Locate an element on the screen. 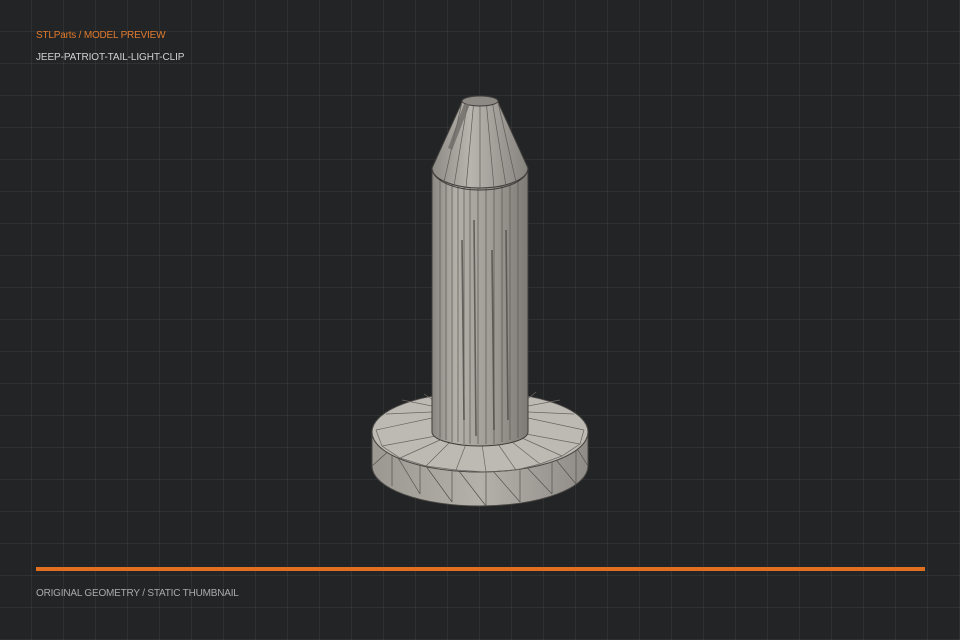 The height and width of the screenshot is (640, 960). footer-caption: ORIGINAL GEOMETRY / STATIC THUMBNAIL is located at coordinates (137, 593).